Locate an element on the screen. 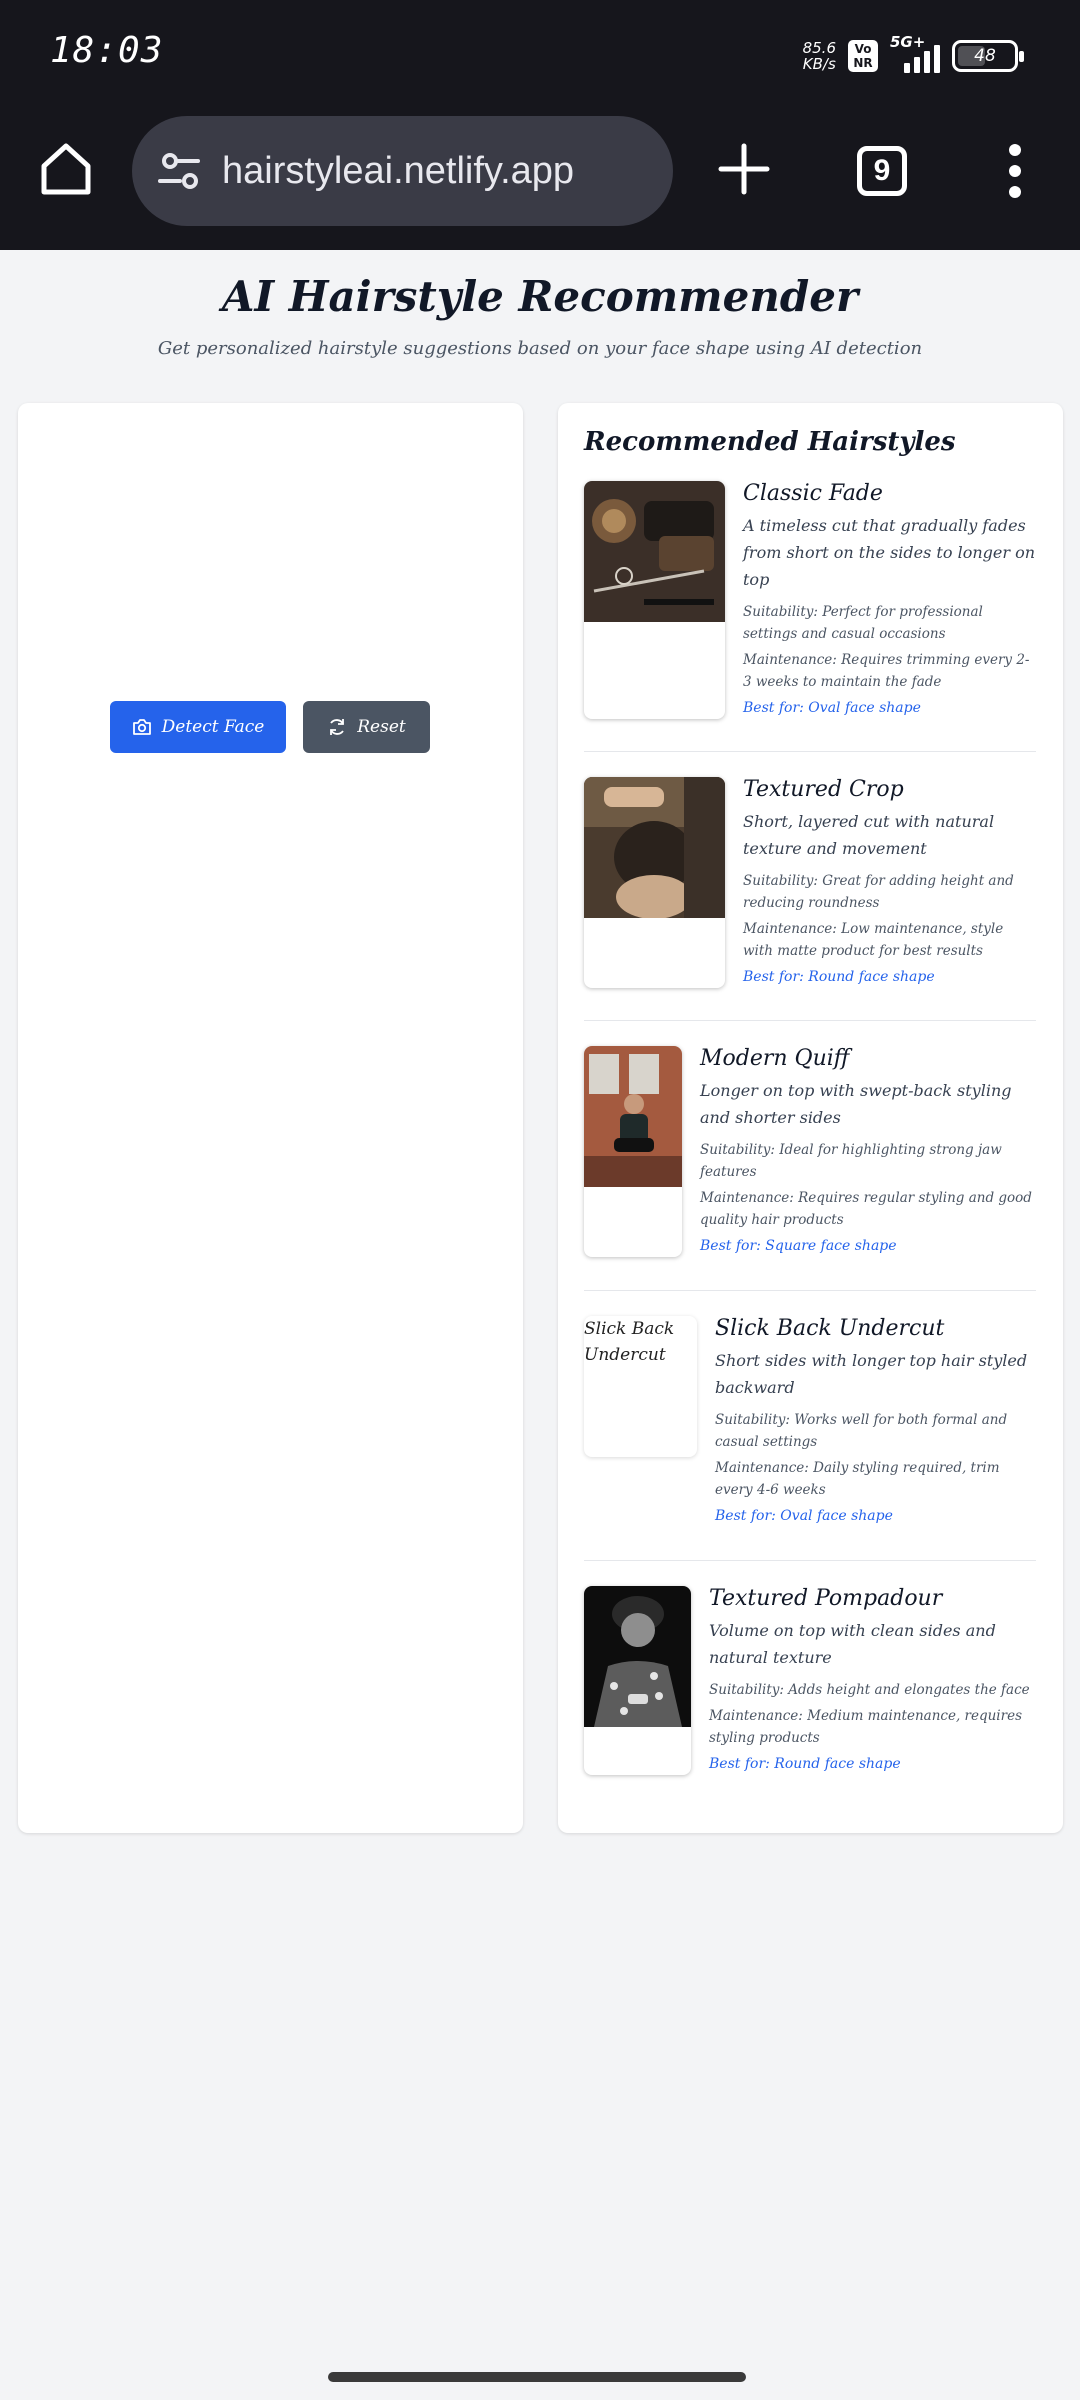 This screenshot has width=1080, height=2400. signal-icon: 5G+ is located at coordinates (915, 53).